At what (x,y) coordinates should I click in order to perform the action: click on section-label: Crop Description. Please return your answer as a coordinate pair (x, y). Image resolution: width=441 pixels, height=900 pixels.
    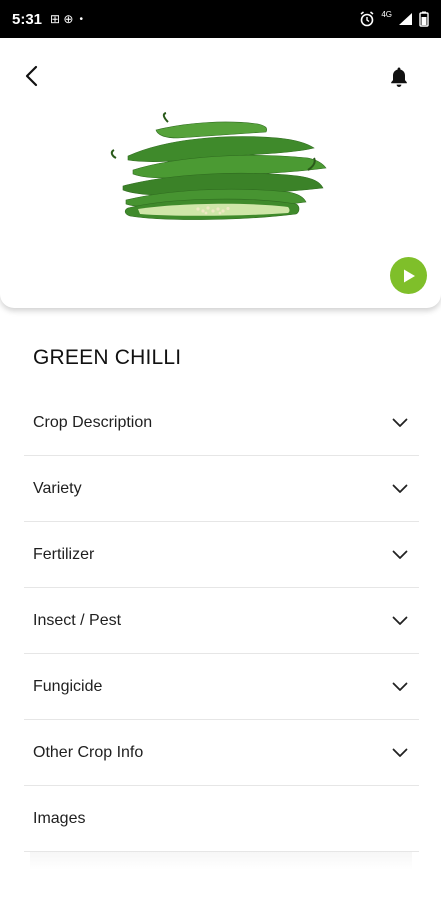
    Looking at the image, I should click on (93, 422).